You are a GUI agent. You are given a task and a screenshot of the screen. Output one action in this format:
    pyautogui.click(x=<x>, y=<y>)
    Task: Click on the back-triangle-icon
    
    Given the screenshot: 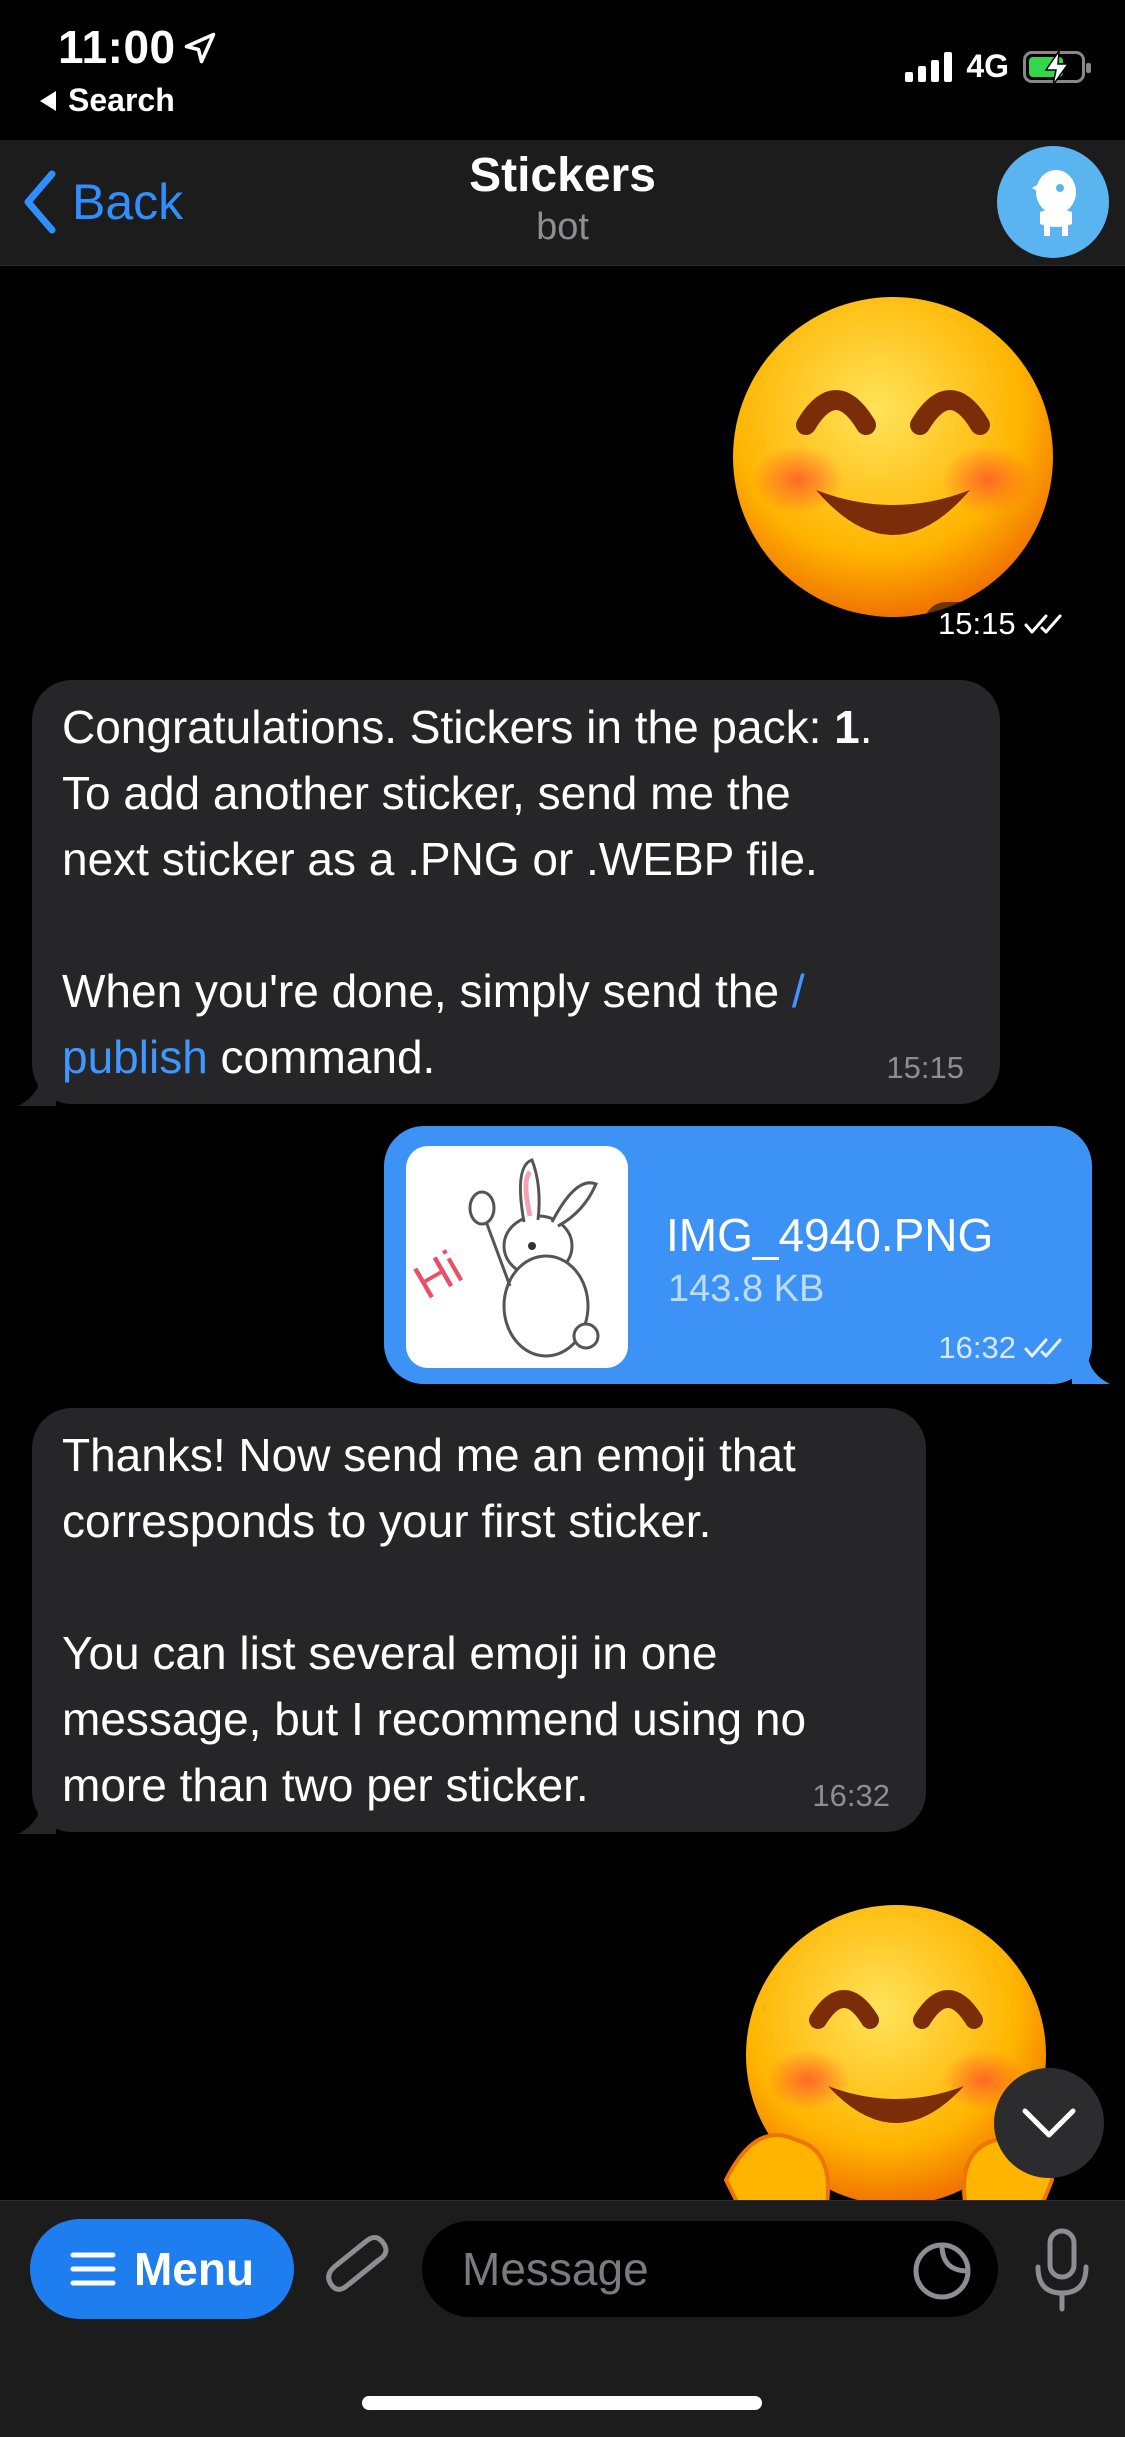 What is the action you would take?
    pyautogui.click(x=48, y=100)
    